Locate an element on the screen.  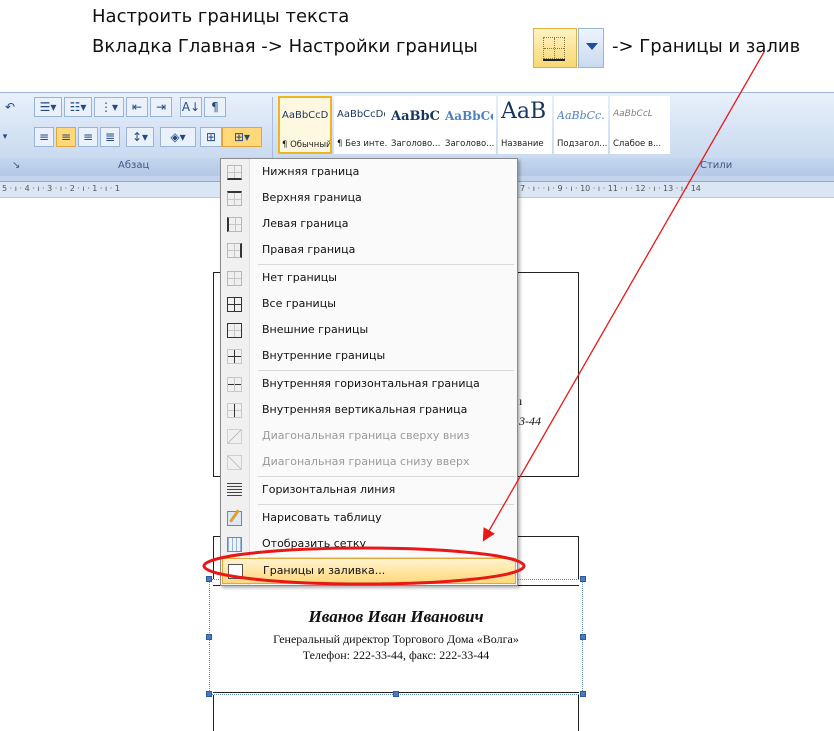
inside-horizontal-border-icon is located at coordinates (234, 384).